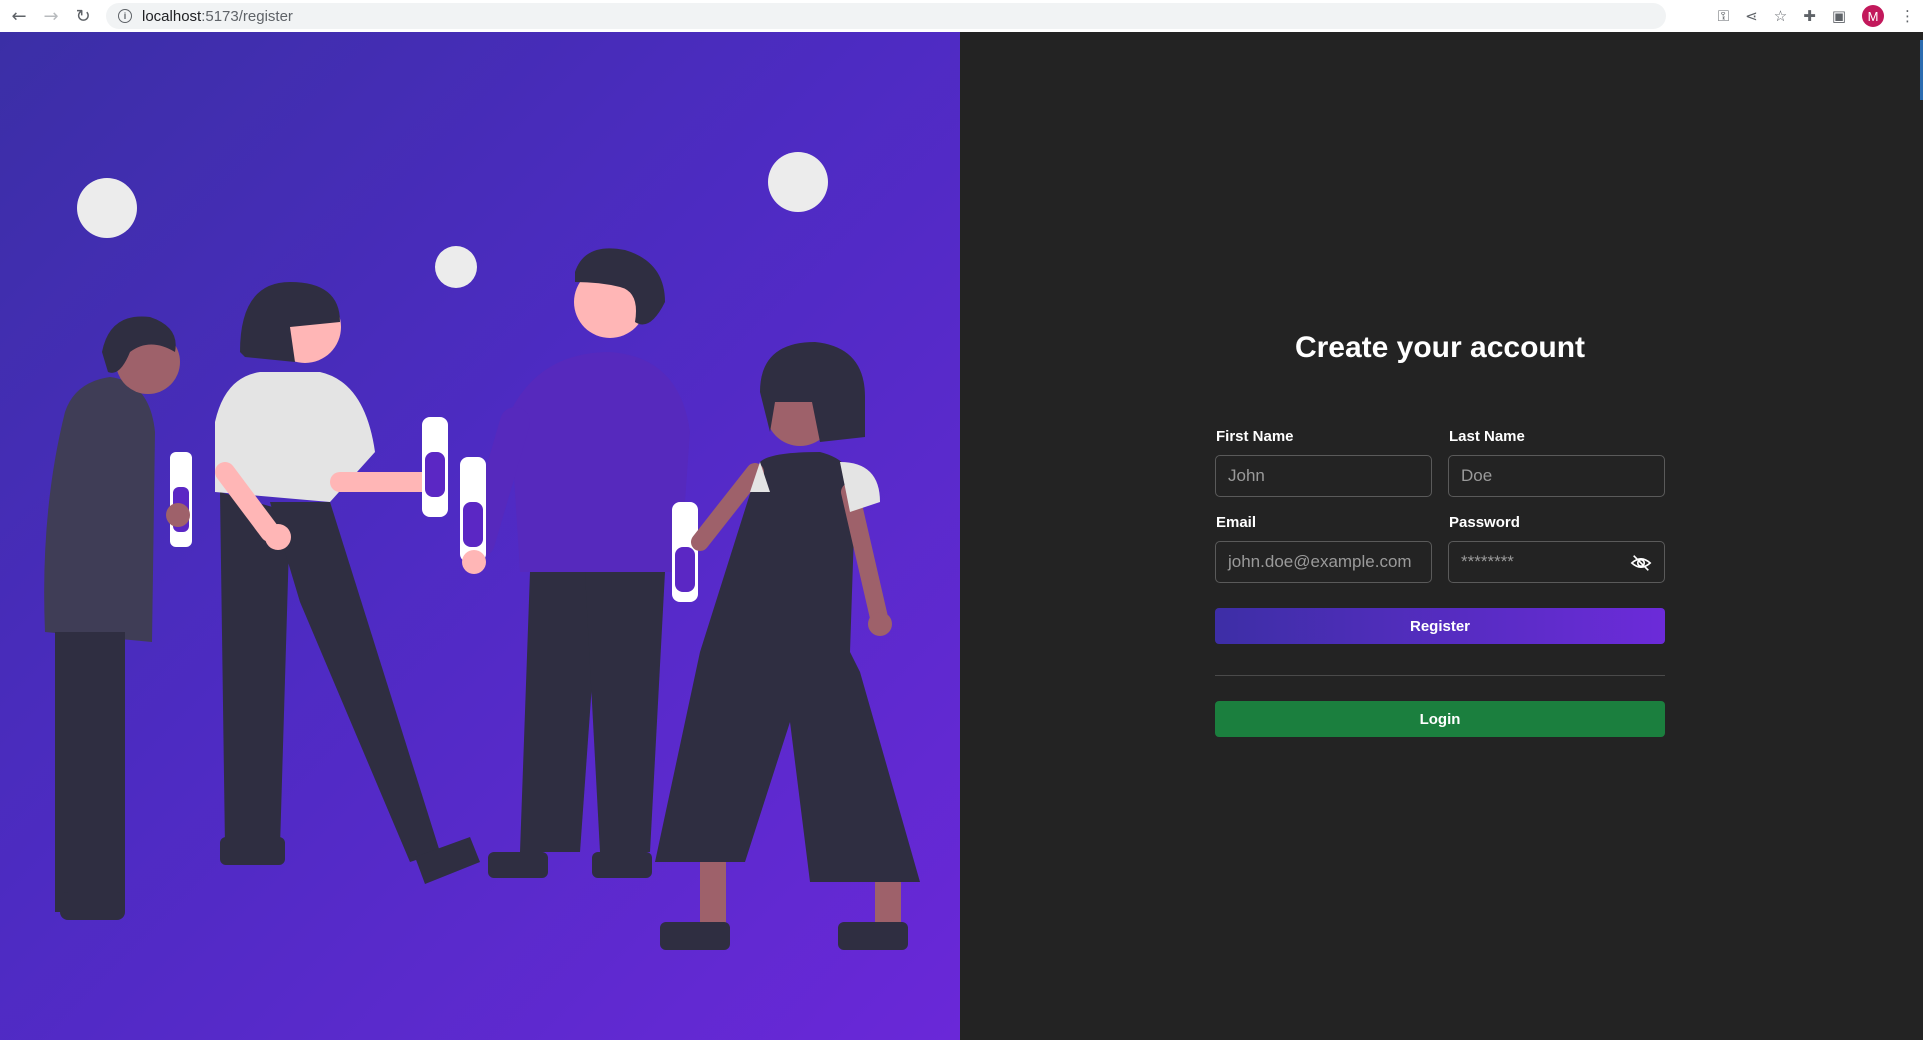 The width and height of the screenshot is (1923, 1040). What do you see at coordinates (1723, 16) in the screenshot?
I see `key-icon: ⚿` at bounding box center [1723, 16].